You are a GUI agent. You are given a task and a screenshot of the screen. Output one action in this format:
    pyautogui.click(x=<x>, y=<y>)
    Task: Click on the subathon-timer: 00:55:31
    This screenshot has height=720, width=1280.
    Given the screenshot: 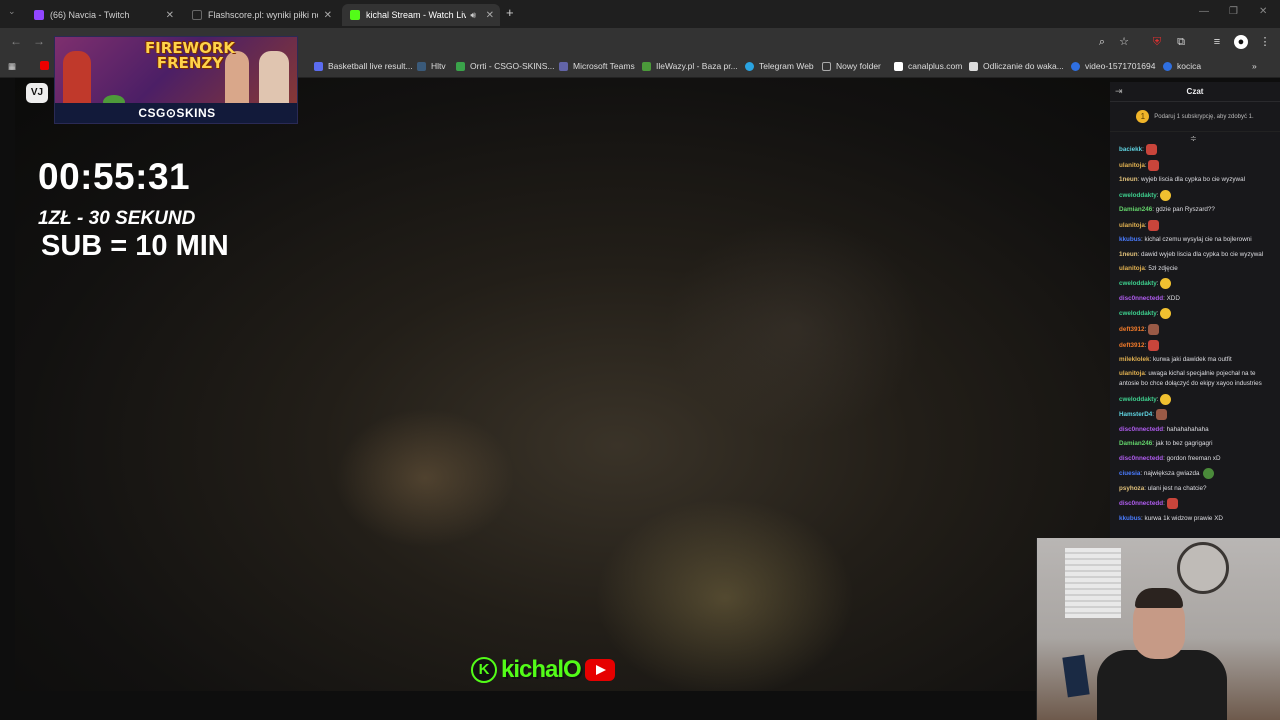 What is the action you would take?
    pyautogui.click(x=114, y=176)
    